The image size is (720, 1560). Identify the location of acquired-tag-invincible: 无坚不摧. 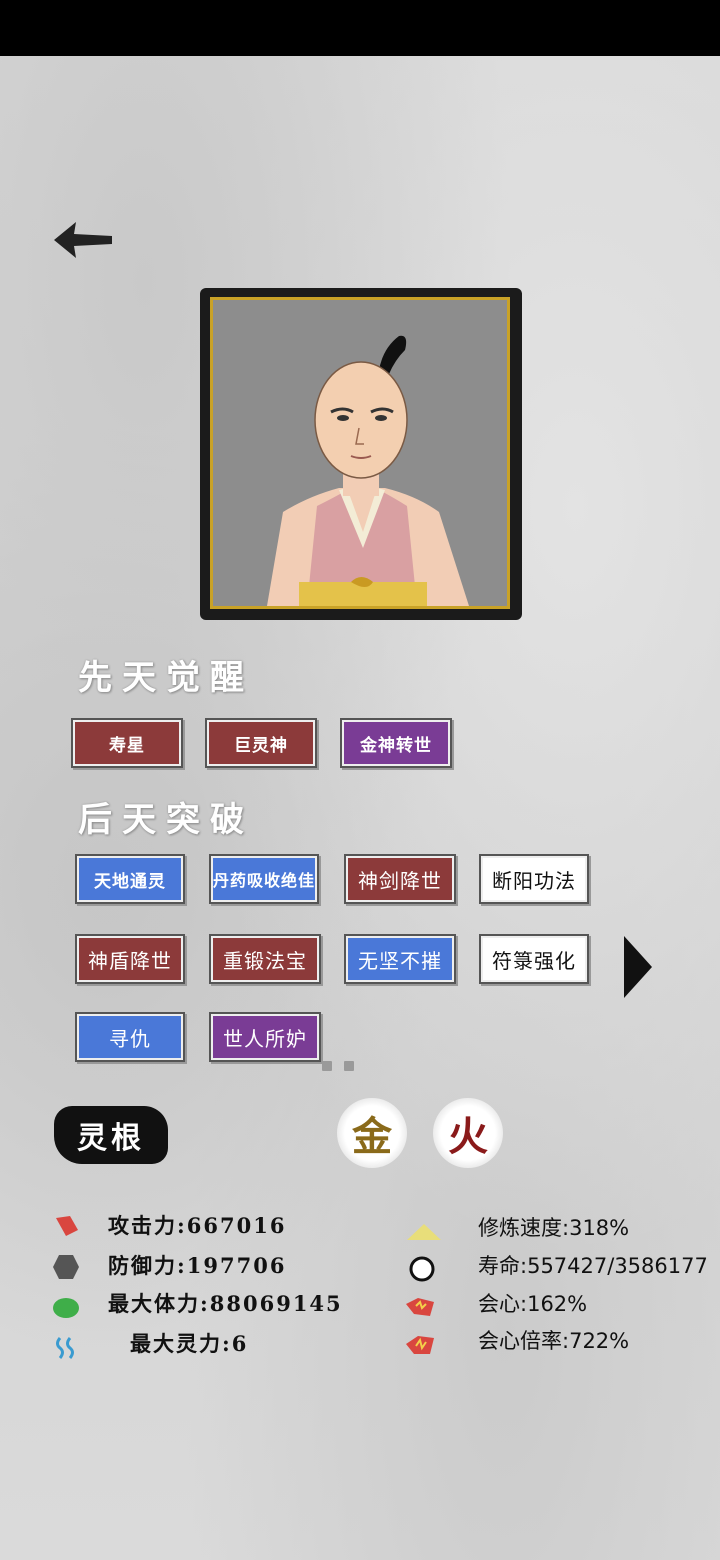
(400, 959).